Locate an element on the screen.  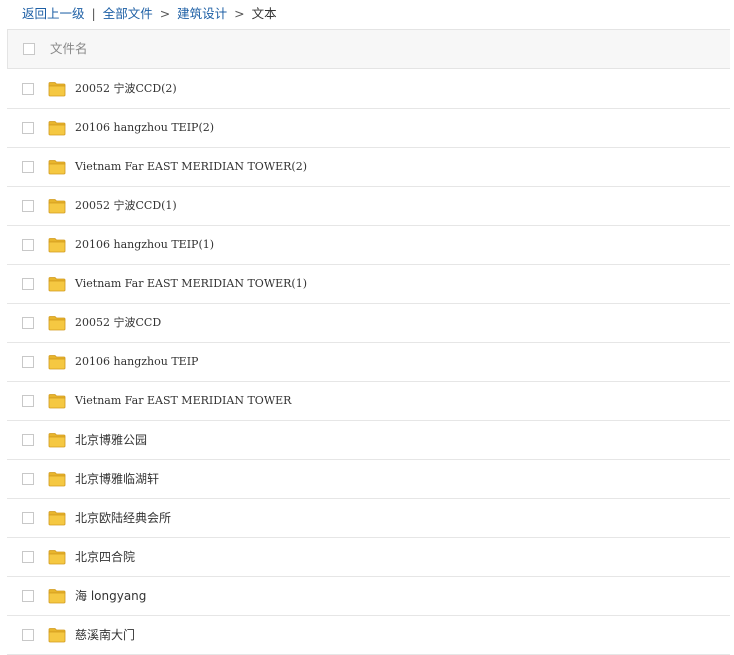
file-row: 慈溪南大门 is located at coordinates (368, 635).